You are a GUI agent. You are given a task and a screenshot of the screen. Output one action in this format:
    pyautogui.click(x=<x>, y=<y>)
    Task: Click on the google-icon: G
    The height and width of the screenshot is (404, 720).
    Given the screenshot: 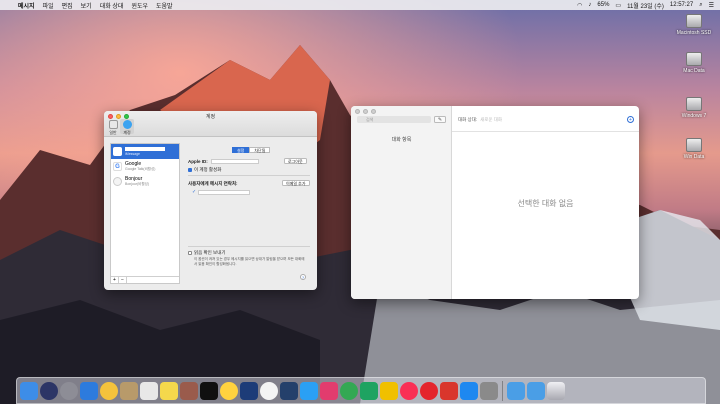 What is the action you would take?
    pyautogui.click(x=117, y=166)
    